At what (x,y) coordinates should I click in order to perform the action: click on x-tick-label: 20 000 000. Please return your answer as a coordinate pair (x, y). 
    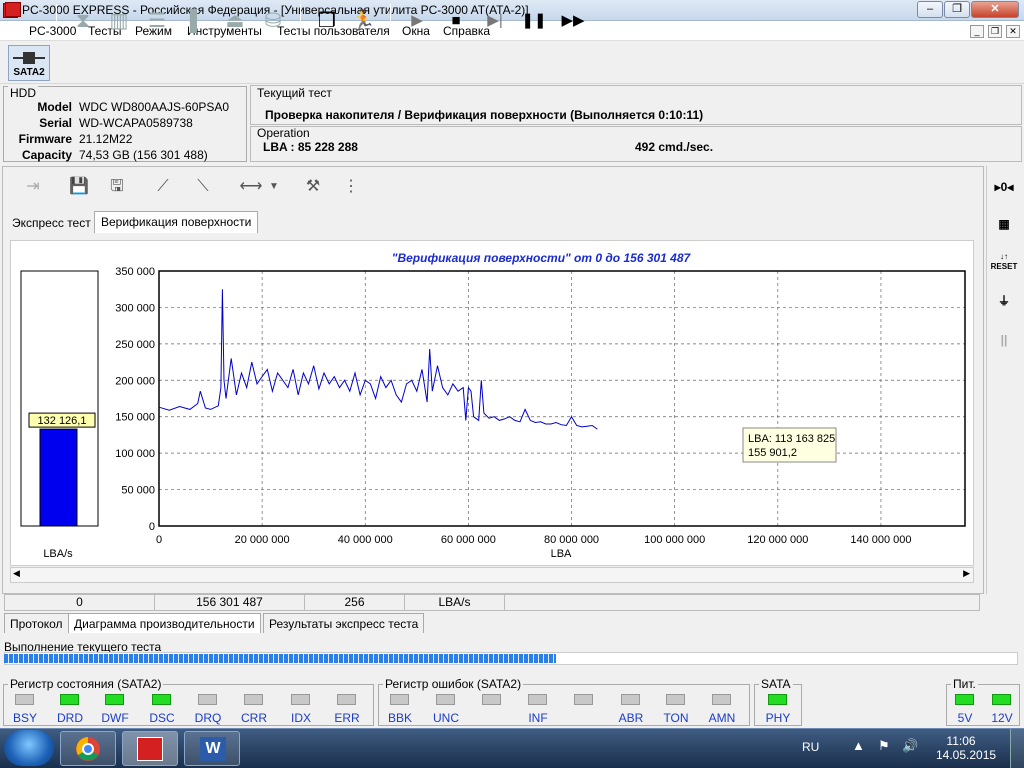
    Looking at the image, I should click on (262, 540).